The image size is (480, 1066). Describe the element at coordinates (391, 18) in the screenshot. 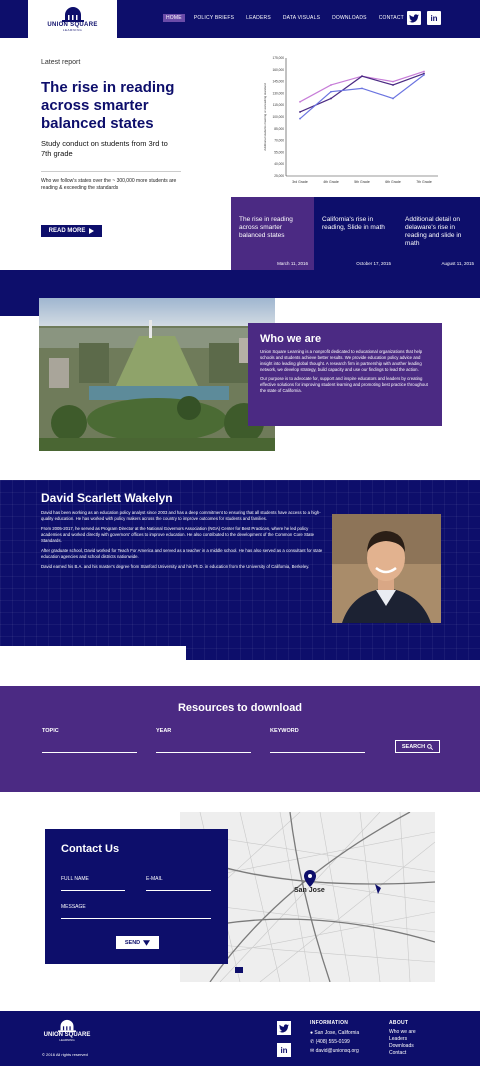

I see `nav-item-contact: CONTACT` at that location.